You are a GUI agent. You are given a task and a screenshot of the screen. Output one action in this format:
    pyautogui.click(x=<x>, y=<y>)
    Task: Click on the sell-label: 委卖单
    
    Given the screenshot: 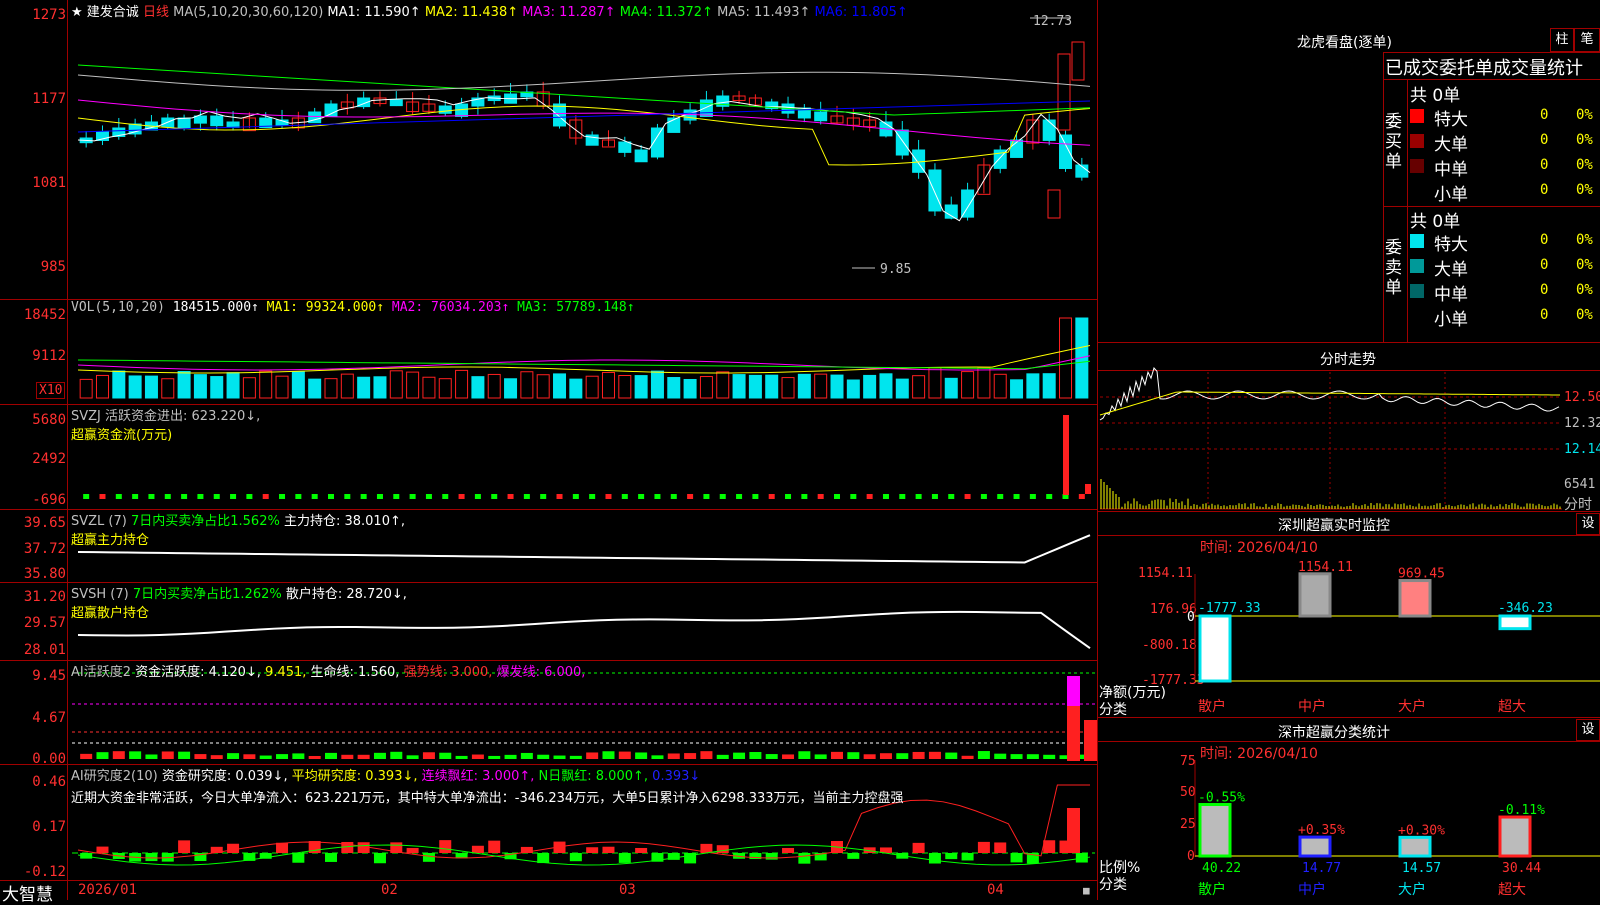 What is the action you would take?
    pyautogui.click(x=1393, y=268)
    